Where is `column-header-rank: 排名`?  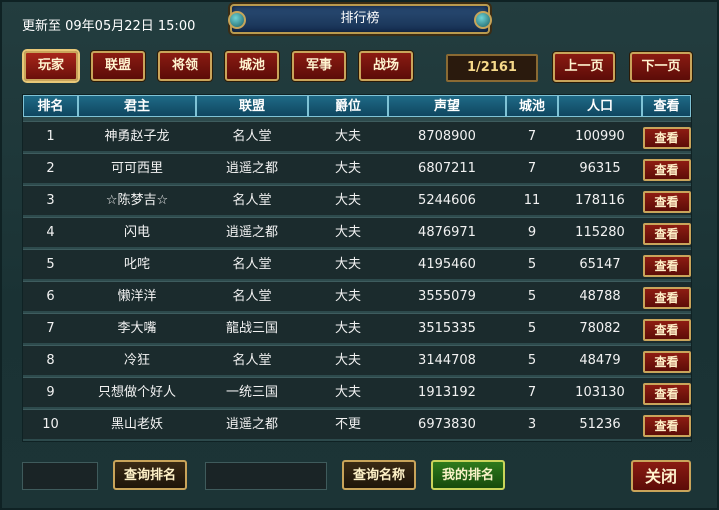 column-header-rank: 排名 is located at coordinates (50, 106).